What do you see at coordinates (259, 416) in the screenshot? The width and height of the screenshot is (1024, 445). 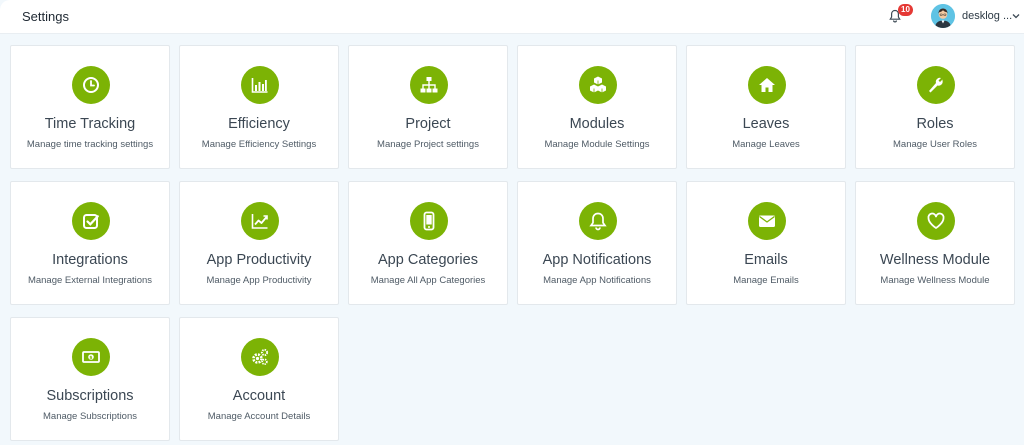 I see `card-description: Manage Account Details` at bounding box center [259, 416].